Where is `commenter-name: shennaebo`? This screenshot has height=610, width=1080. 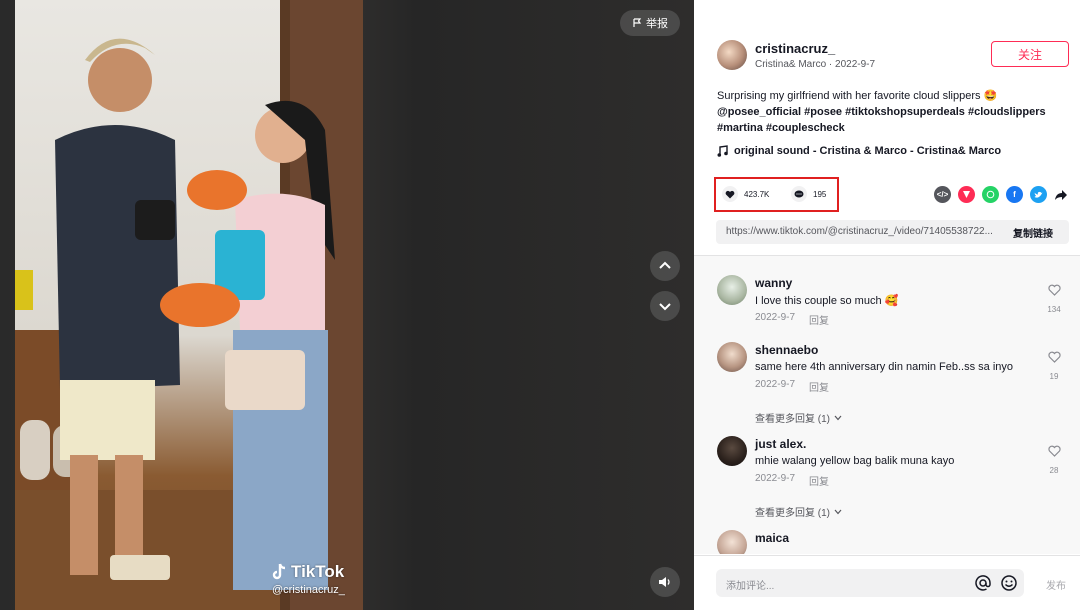
commenter-name: shennaebo is located at coordinates (786, 350).